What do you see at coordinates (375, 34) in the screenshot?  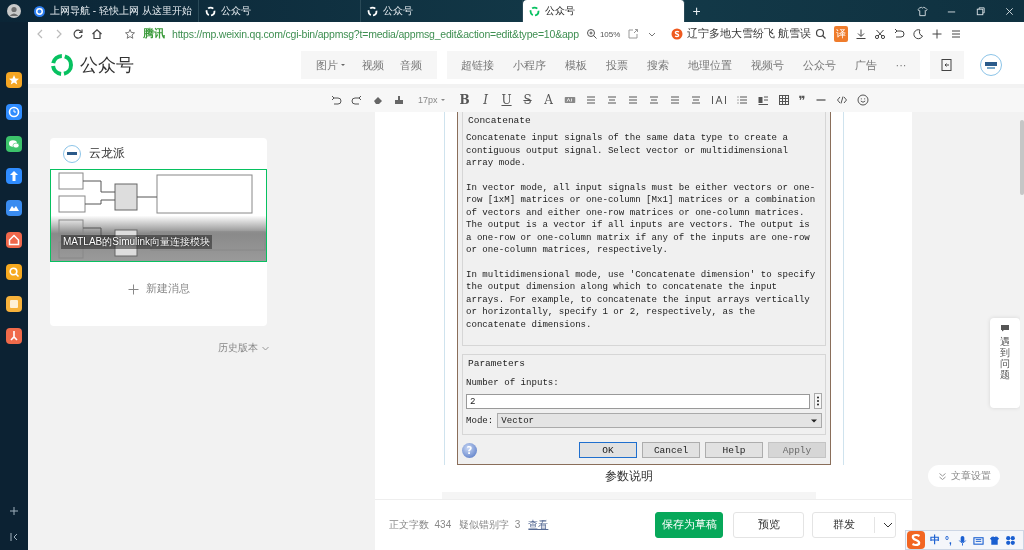 I see `address-field: https://mp.weixin.qq.com/cgi-bin/appmsg?t=media/appmsg_edit&action=edit&type=10&app` at bounding box center [375, 34].